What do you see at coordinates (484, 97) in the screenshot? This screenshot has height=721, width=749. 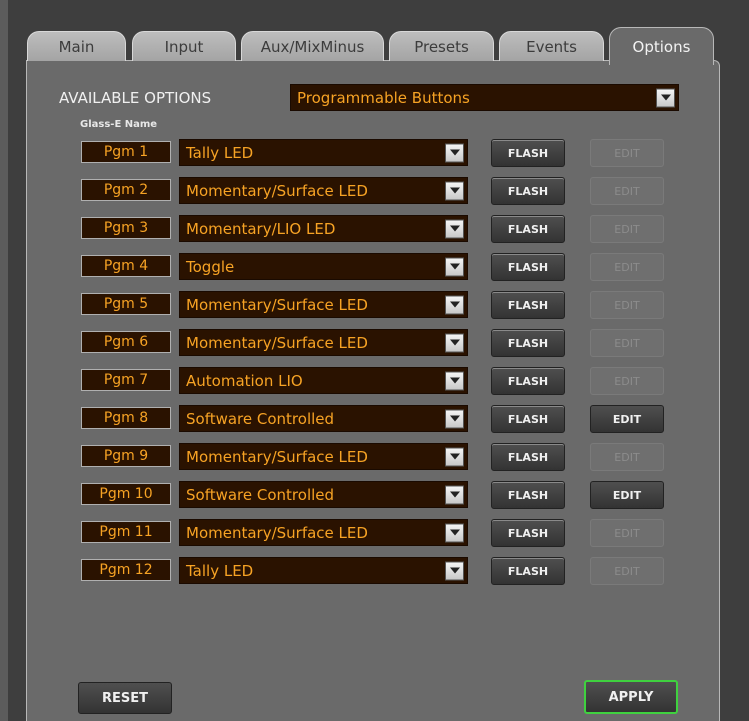 I see `available-options-select: Programmable Buttons` at bounding box center [484, 97].